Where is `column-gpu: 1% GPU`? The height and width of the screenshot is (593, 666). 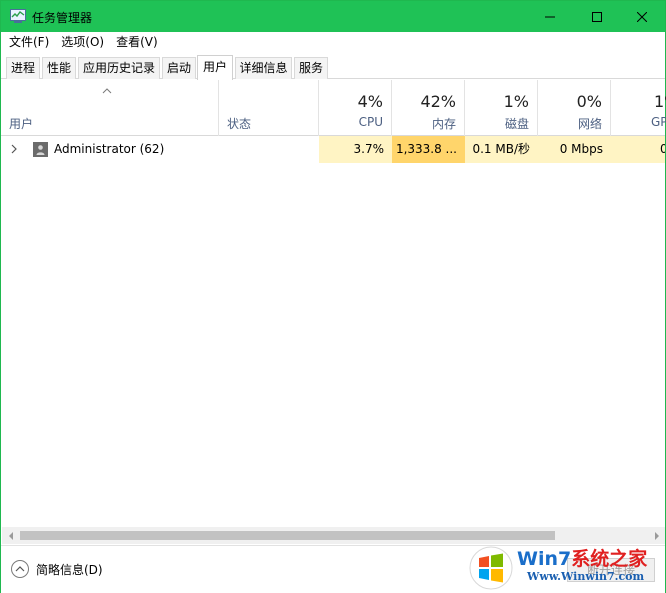 column-gpu: 1% GPU is located at coordinates (638, 108).